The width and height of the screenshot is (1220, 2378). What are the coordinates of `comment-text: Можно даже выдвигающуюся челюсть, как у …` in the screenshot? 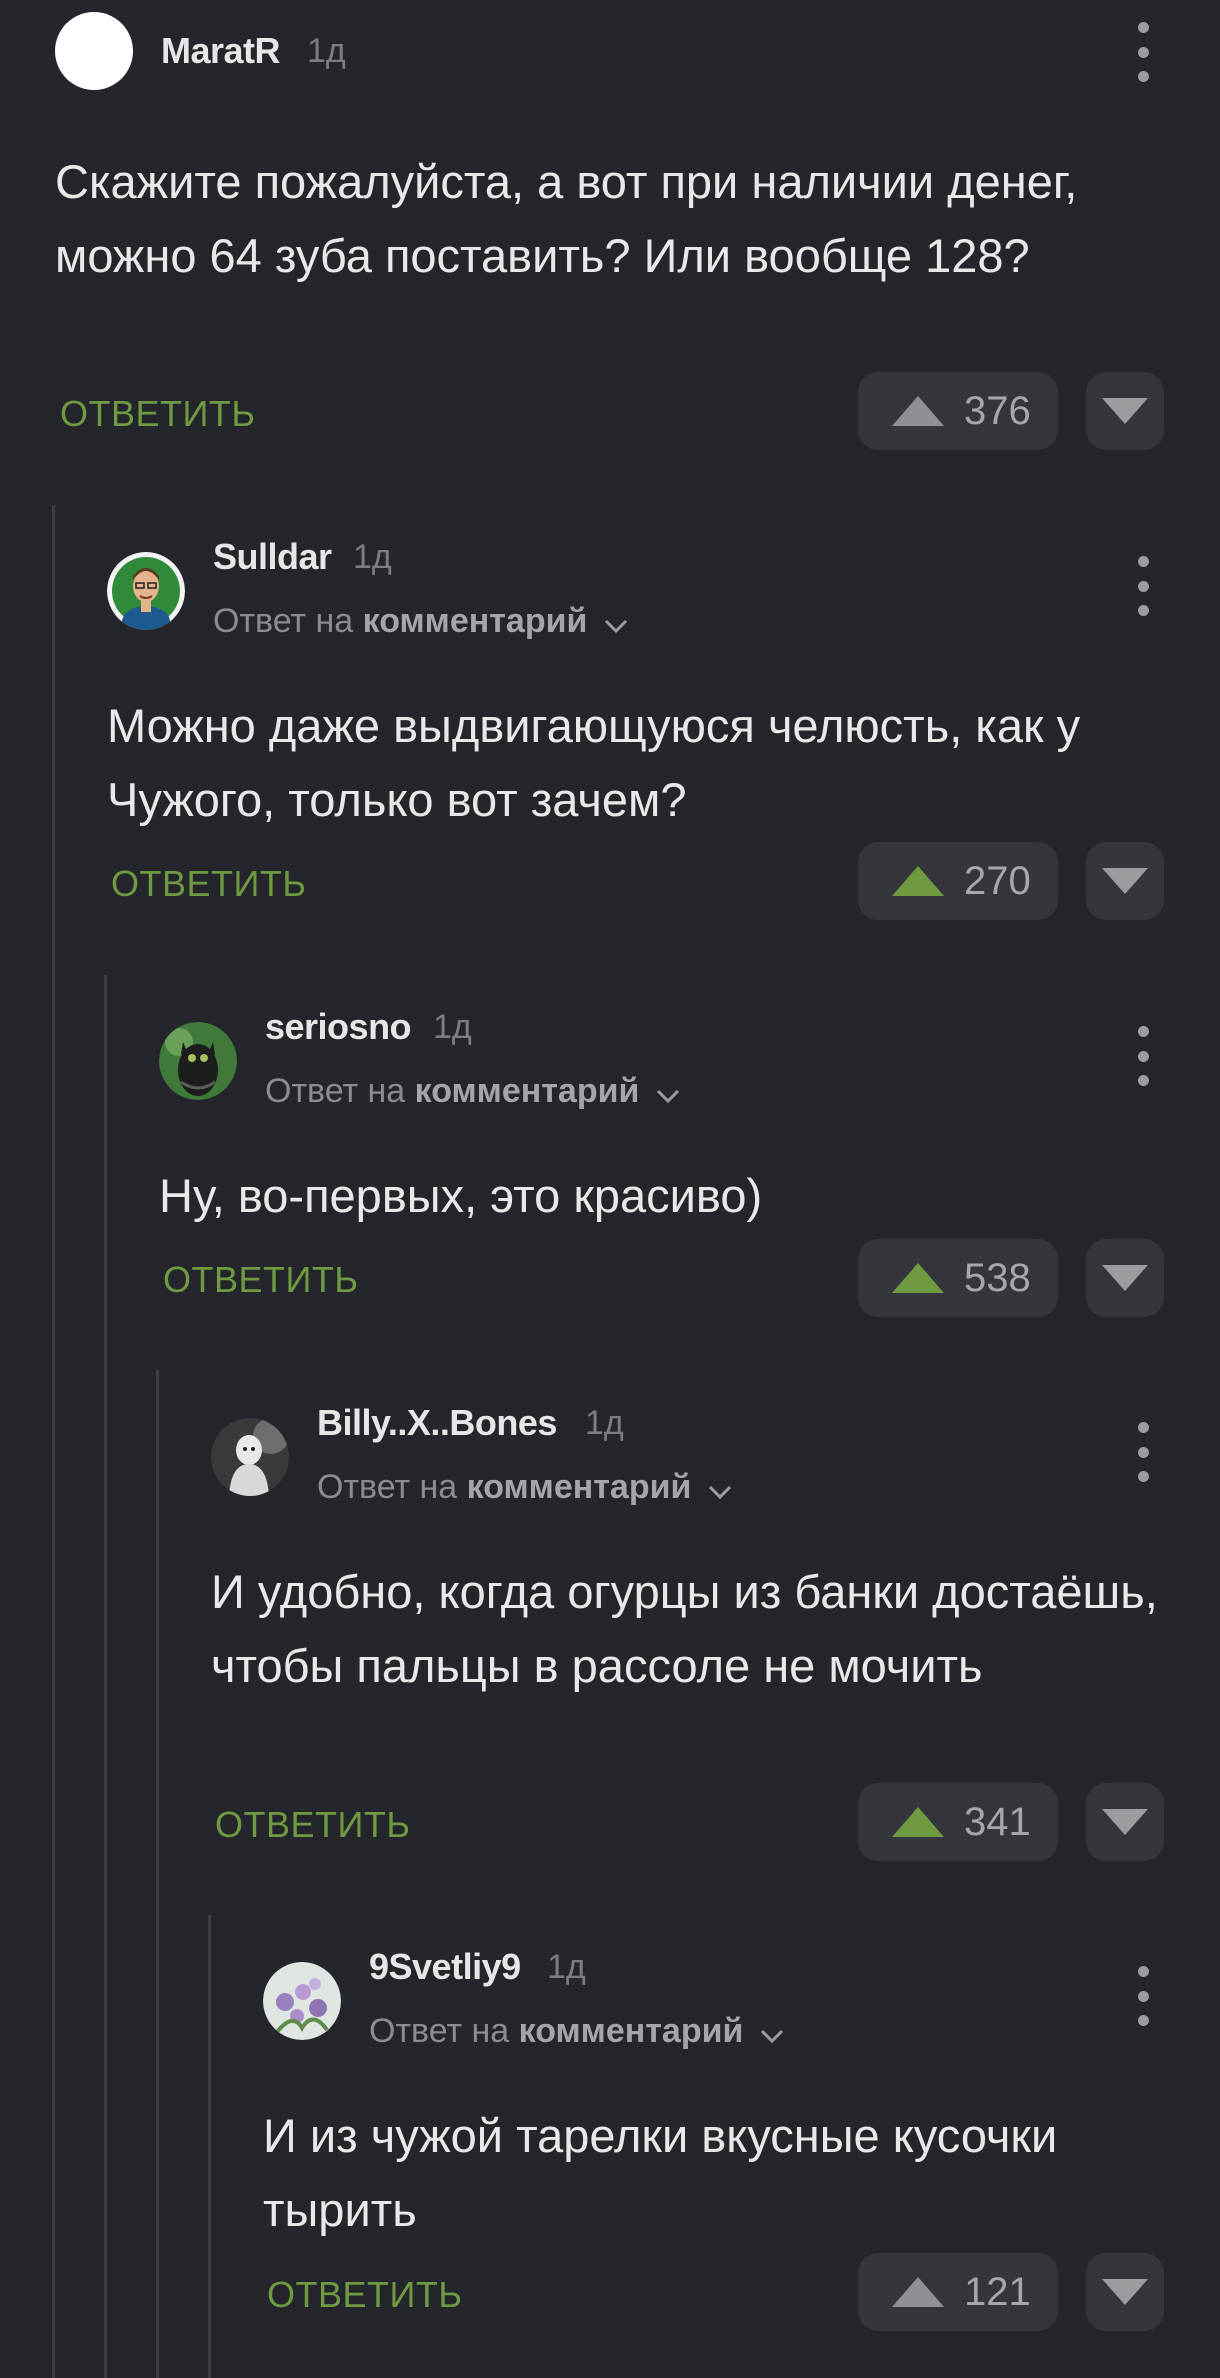 It's located at (594, 762).